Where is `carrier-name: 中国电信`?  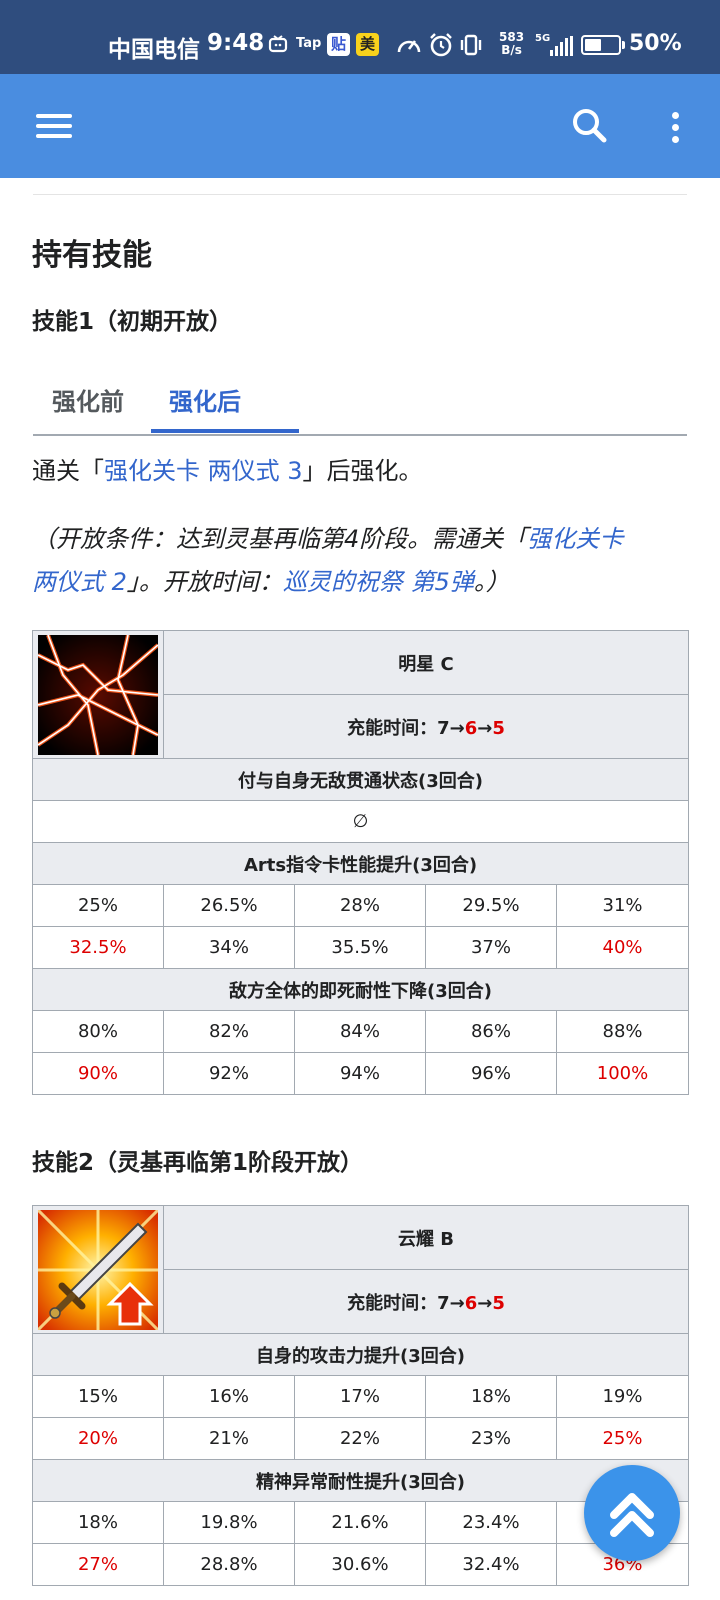 carrier-name: 中国电信 is located at coordinates (154, 50).